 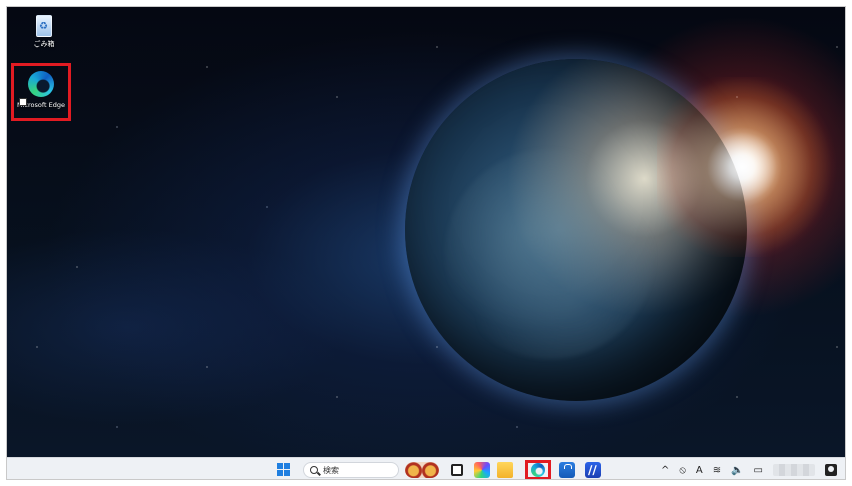 I want to click on search-icon, so click(x=314, y=470).